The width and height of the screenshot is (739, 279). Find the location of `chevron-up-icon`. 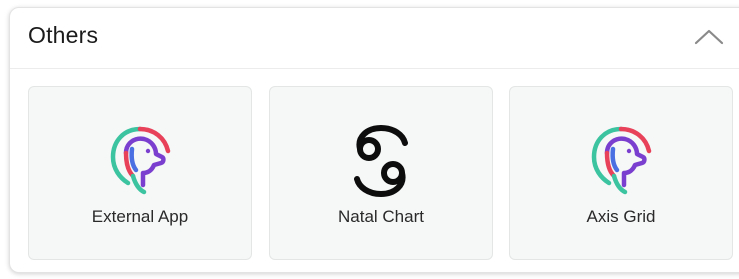

chevron-up-icon is located at coordinates (709, 37).